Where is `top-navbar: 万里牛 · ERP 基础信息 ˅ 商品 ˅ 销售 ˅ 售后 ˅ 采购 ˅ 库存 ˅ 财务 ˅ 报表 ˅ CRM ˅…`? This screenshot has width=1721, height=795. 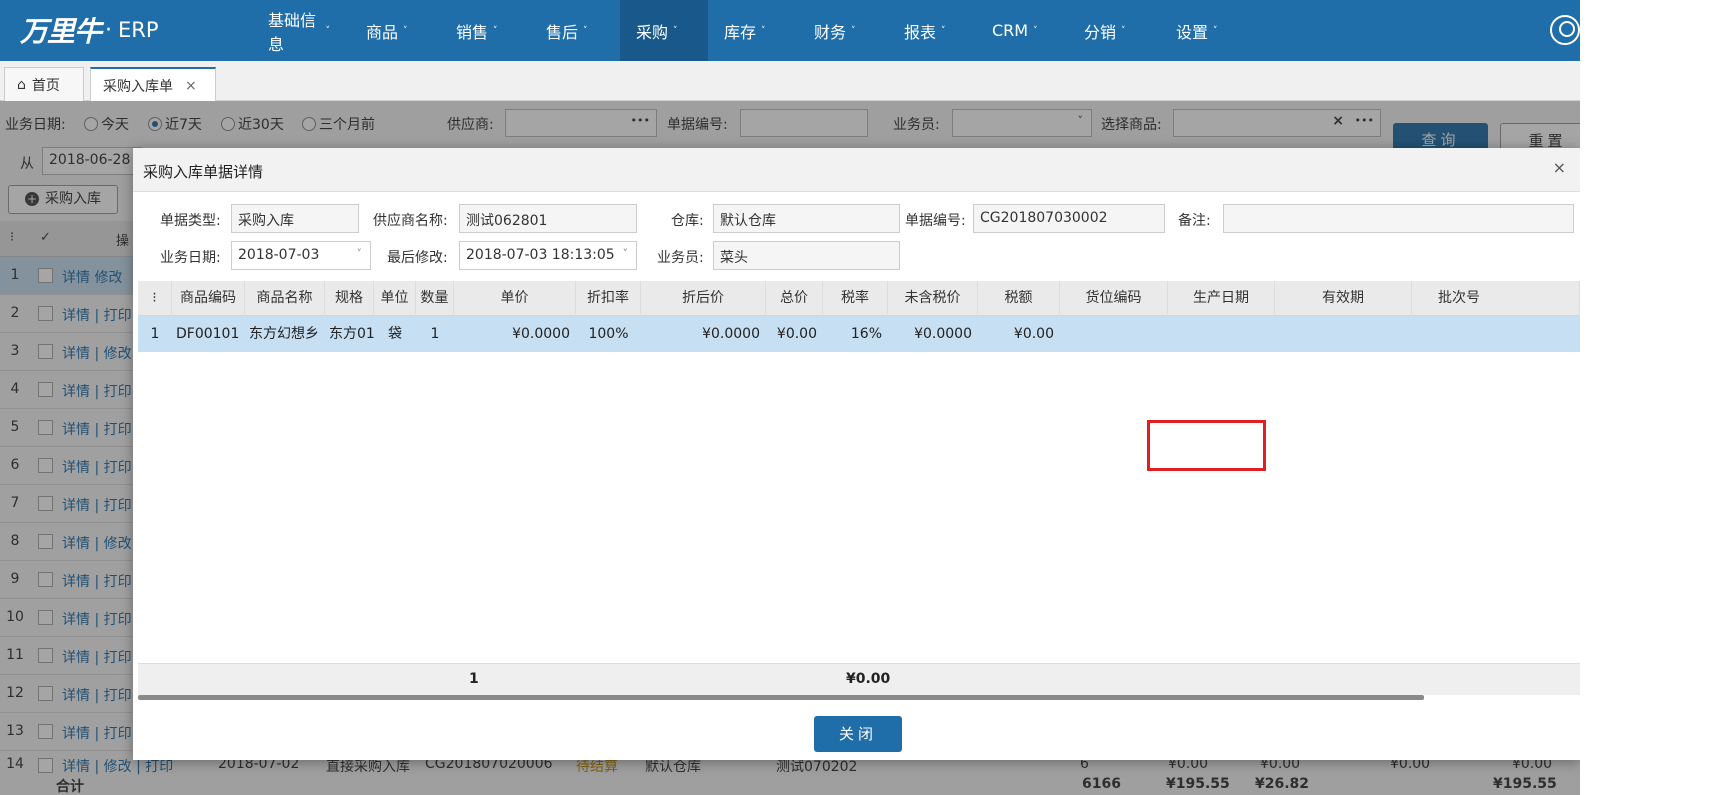 top-navbar: 万里牛 · ERP 基础信息 ˅ 商品 ˅ 销售 ˅ 售后 ˅ 采购 ˅ 库存 ˅ 财务 ˅ 报表 ˅ CRM ˅… is located at coordinates (790, 30).